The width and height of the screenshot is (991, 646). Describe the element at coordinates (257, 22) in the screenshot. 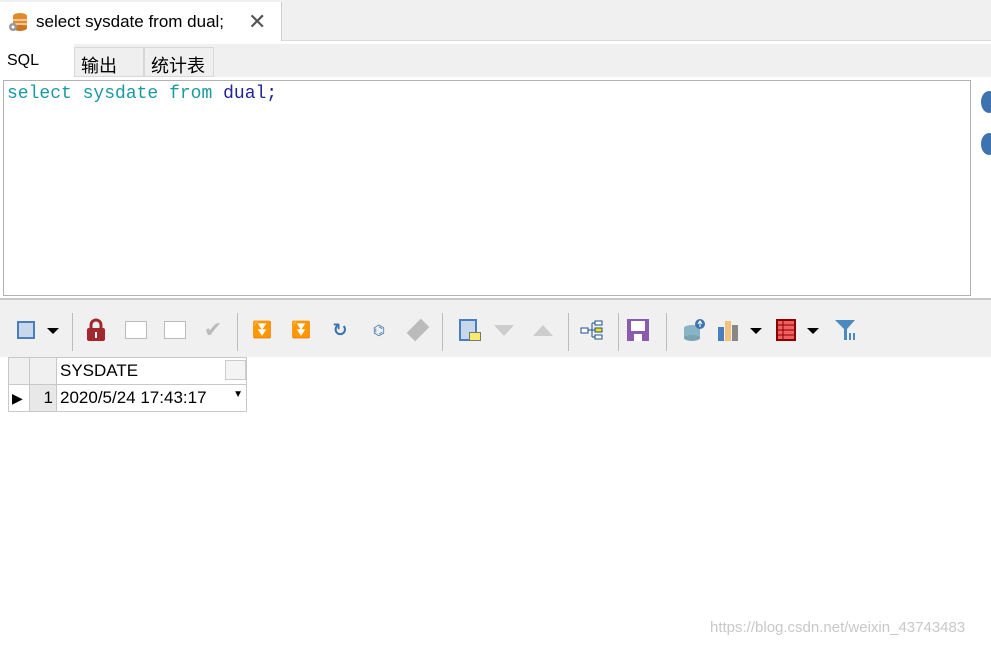

I see `close-icon: ✕` at that location.